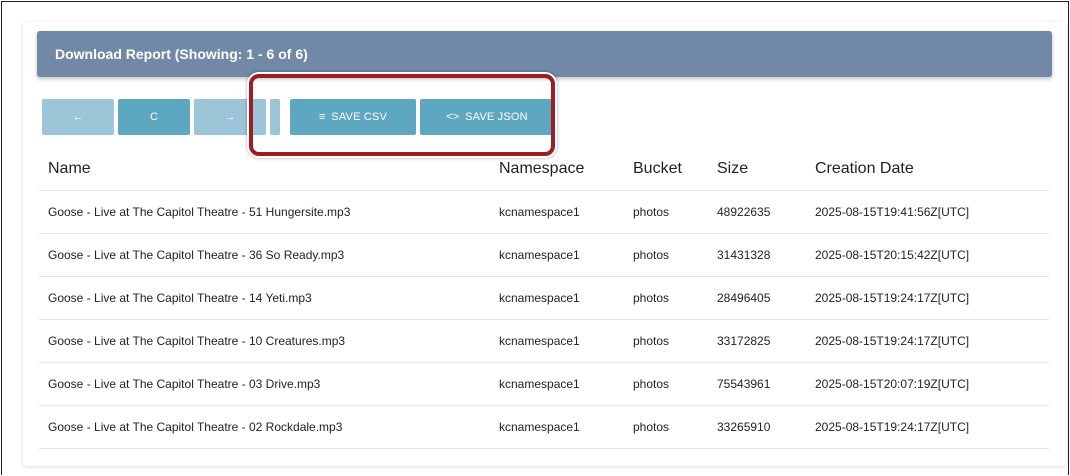 This screenshot has width=1070, height=476. I want to click on cell-size: 48922635, so click(757, 212).